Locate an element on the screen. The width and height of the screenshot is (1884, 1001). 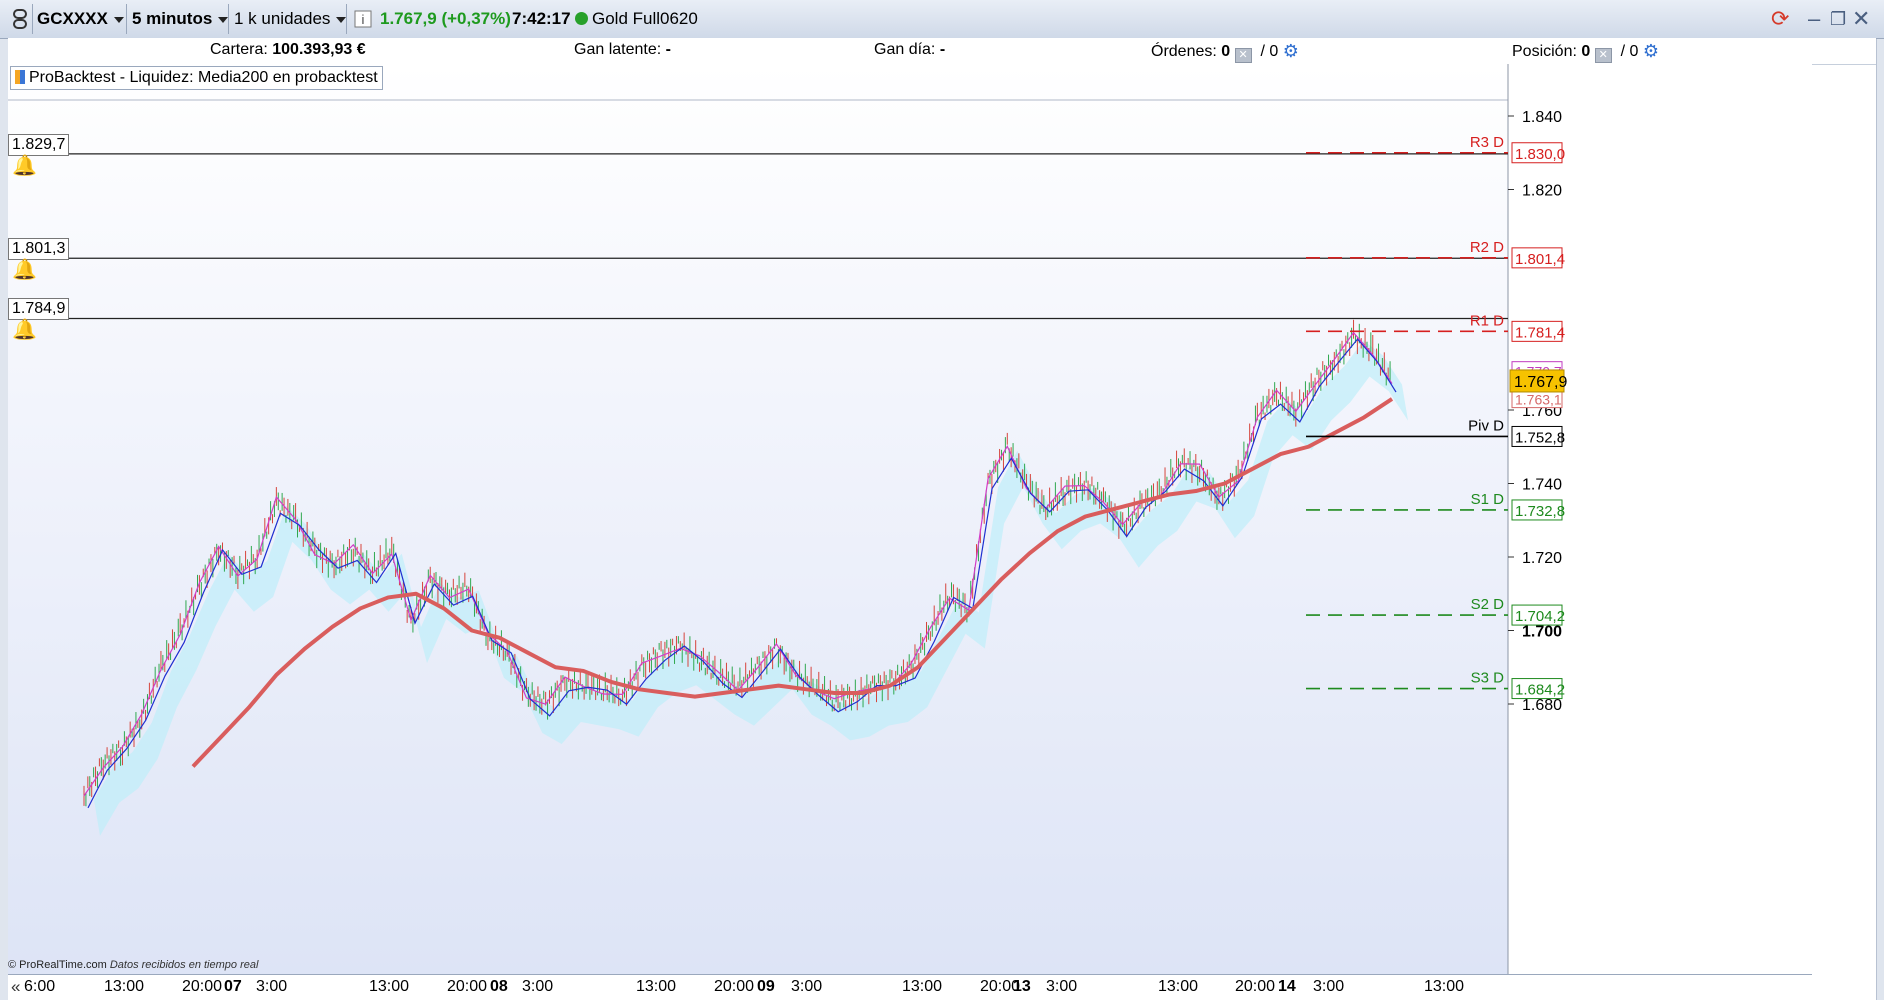
symbol-label: GCXXXX is located at coordinates (72, 18).